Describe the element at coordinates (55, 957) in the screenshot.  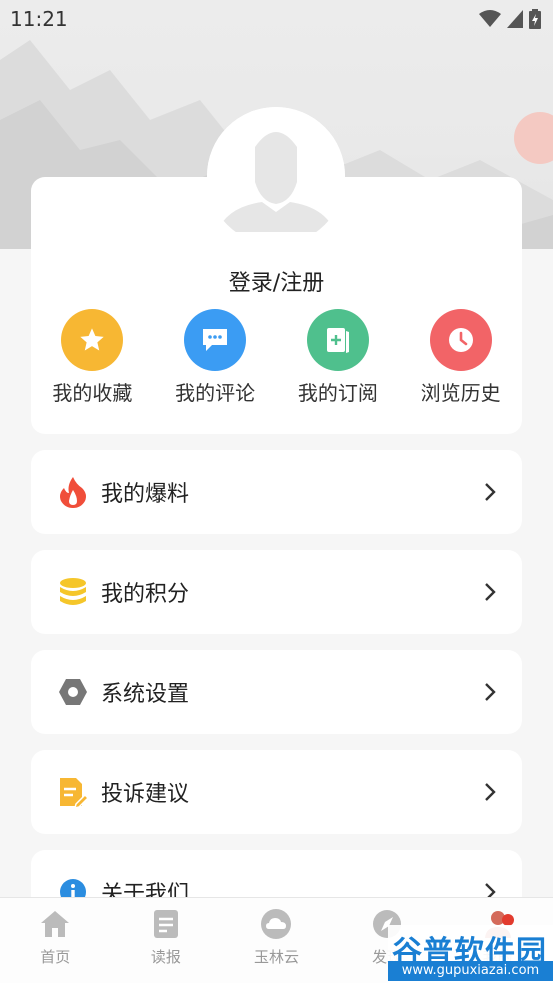
I see `tab-label: 首页` at that location.